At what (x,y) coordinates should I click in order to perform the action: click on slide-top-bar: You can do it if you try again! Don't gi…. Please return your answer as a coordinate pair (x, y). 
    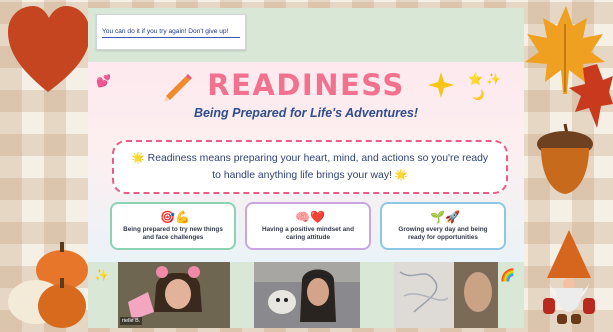
    Looking at the image, I should click on (306, 35).